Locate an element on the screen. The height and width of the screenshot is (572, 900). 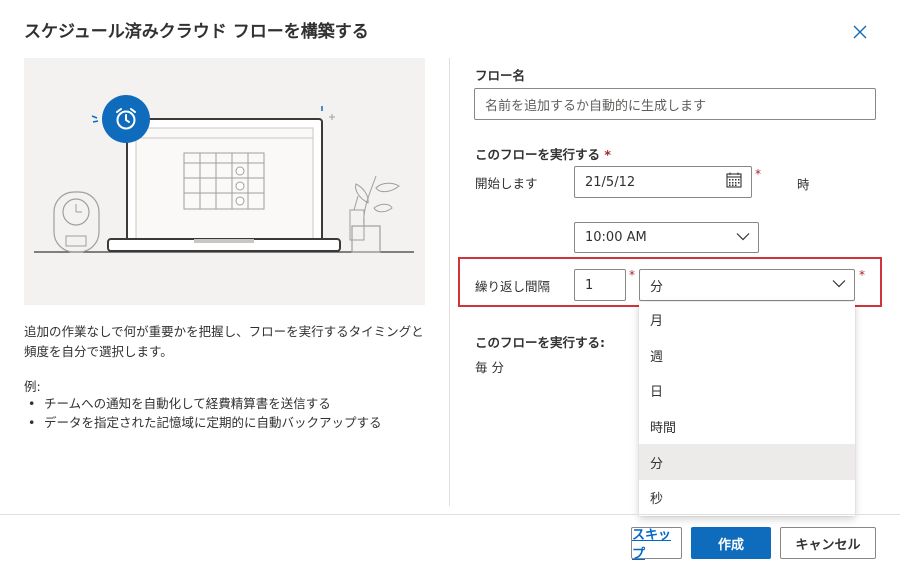
dropdown-option-minute: 分 is located at coordinates (747, 462).